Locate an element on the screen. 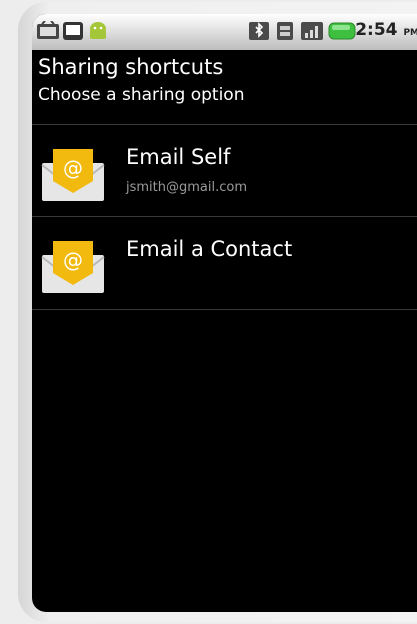 The height and width of the screenshot is (624, 417). android-debug-icon is located at coordinates (48, 30).